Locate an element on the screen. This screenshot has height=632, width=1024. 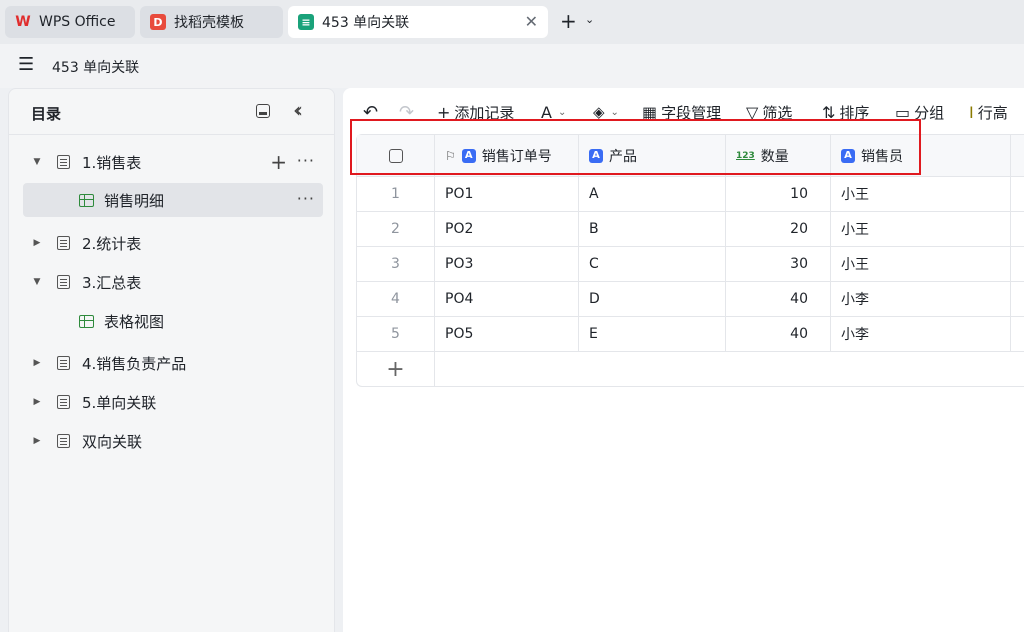
sidebar-item-sales-detail: 销售明细 ··· is located at coordinates (173, 200).